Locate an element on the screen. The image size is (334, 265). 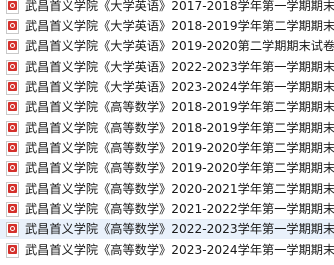
file-name: 武昌首义学院《大学英语》2019-2020第二学期期末试卷- is located at coordinates (179, 46).